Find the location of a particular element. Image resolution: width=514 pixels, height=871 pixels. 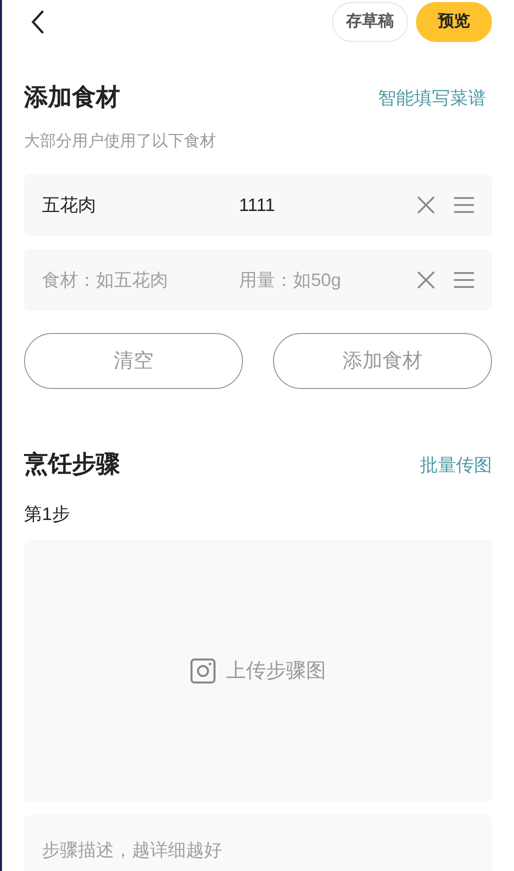

draft-button: 存草稿 is located at coordinates (370, 22).